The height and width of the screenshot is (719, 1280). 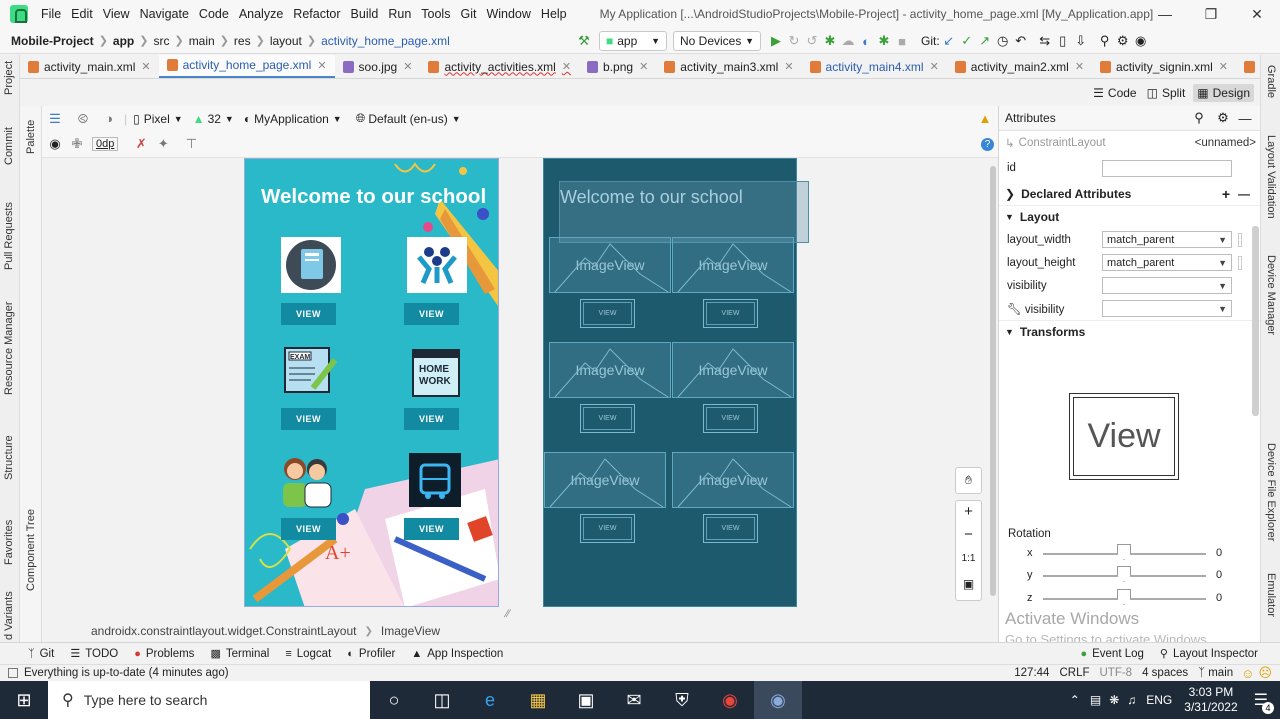 I want to click on history-icon: ◷, so click(x=1003, y=41).